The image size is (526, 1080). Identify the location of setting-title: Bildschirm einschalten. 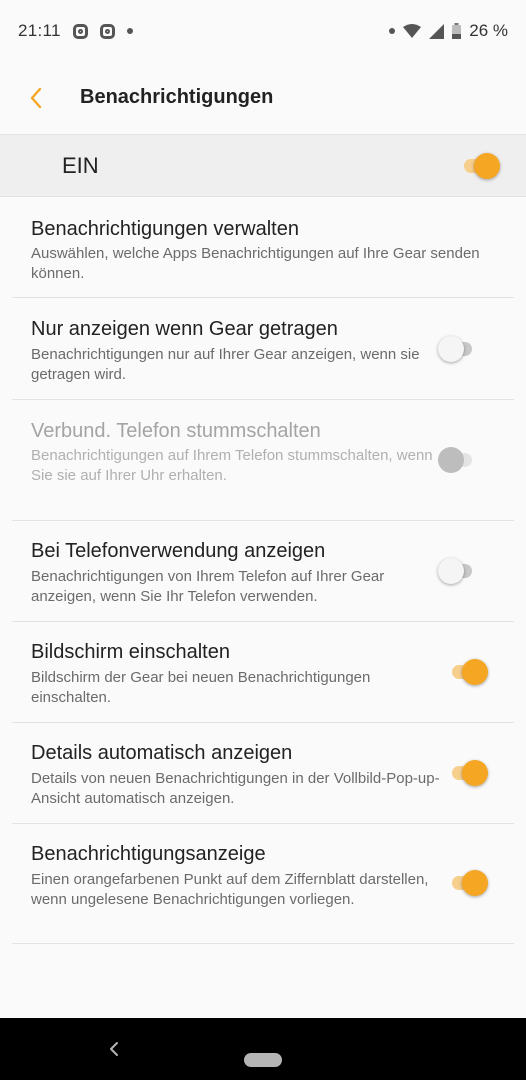
(130, 652).